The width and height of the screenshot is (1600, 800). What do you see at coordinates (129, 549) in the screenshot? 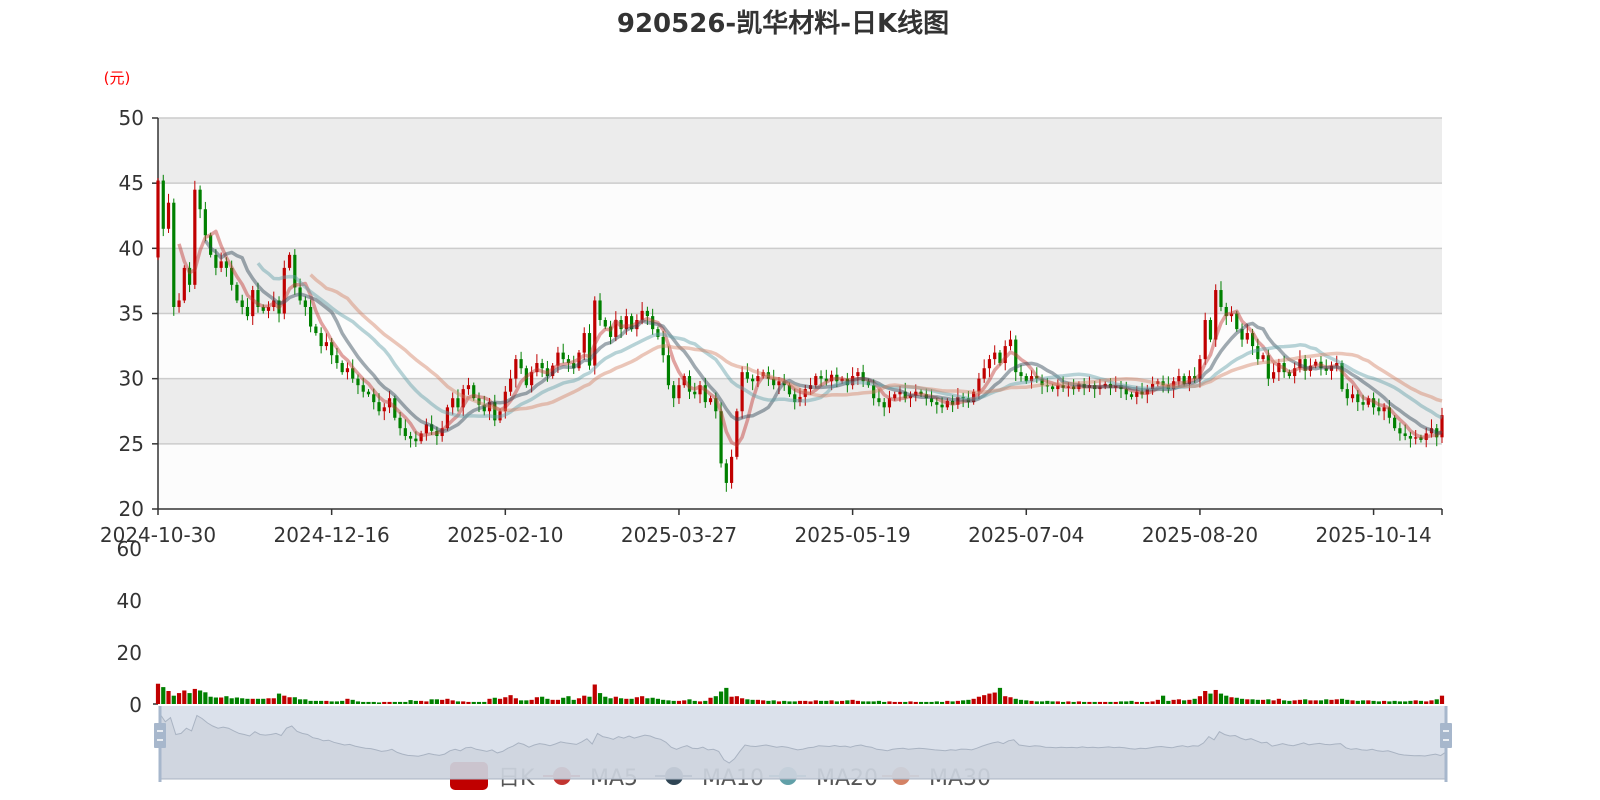
I see `volume-tick-label: 60` at bounding box center [129, 549].